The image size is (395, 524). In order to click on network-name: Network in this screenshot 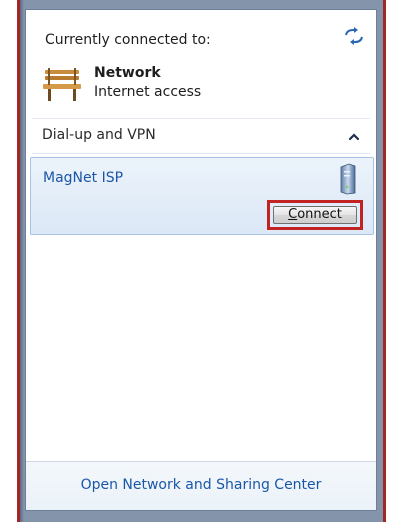, I will do `click(127, 73)`.